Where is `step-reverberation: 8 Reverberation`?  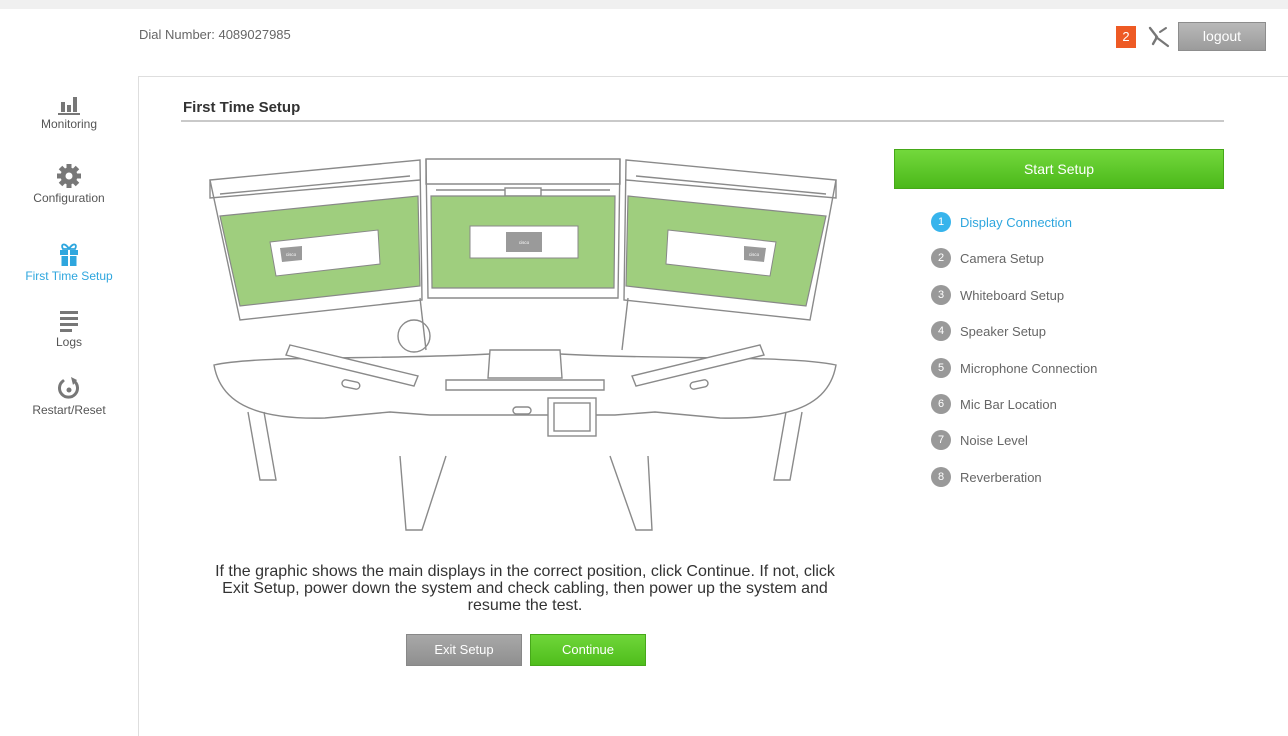 step-reverberation: 8 Reverberation is located at coordinates (986, 477).